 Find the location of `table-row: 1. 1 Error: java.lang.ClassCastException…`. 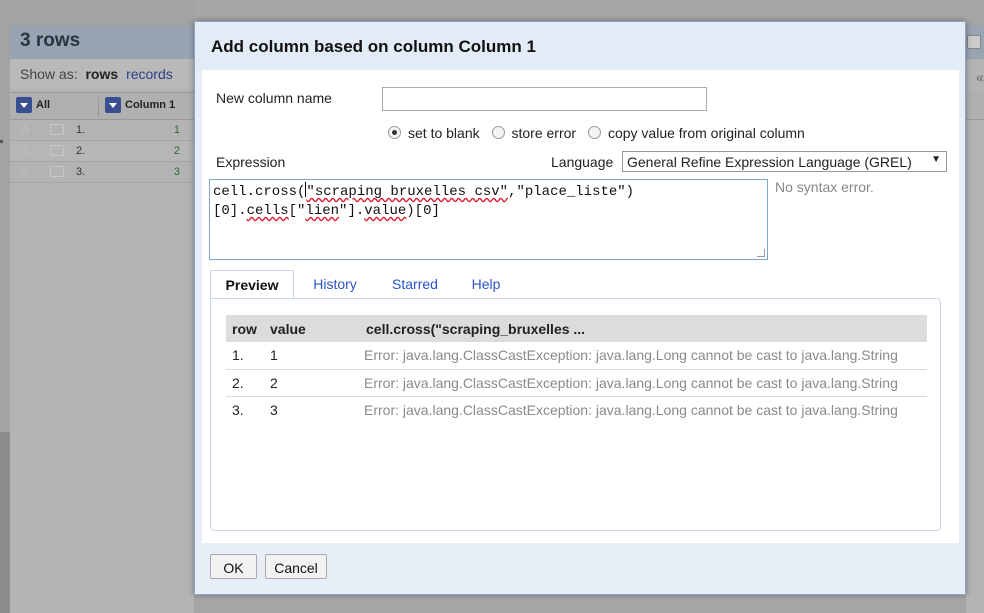

table-row: 1. 1 Error: java.lang.ClassCastException… is located at coordinates (576, 356).